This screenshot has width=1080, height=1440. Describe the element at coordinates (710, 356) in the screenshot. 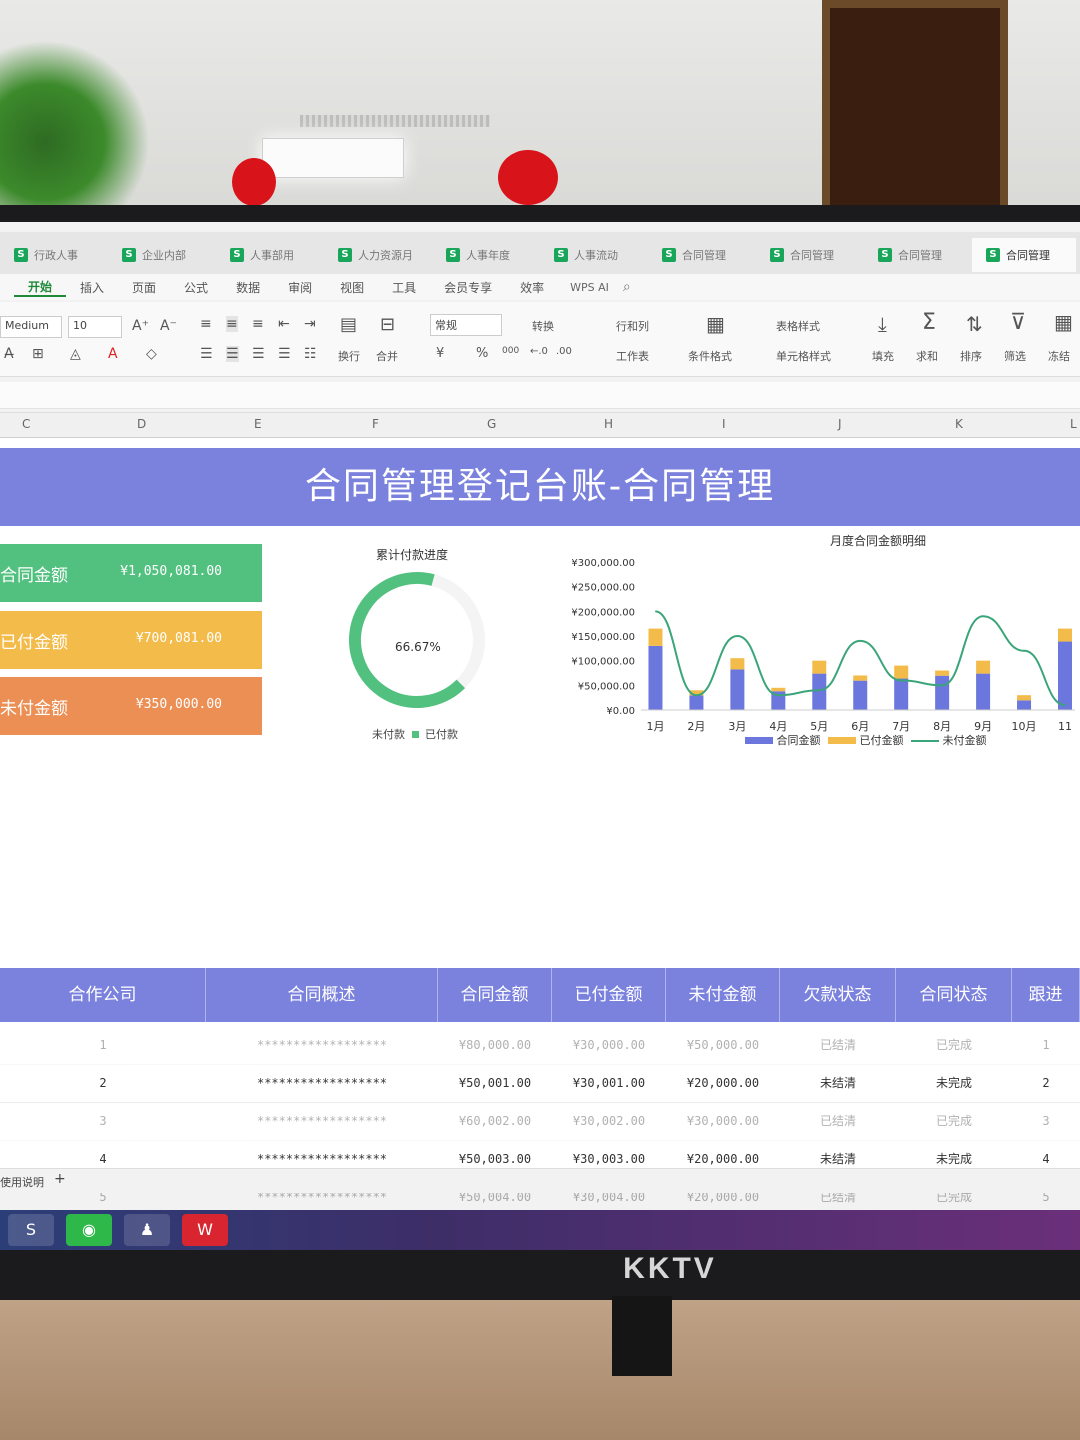

I see `conditional-format-button: 条件格式` at that location.